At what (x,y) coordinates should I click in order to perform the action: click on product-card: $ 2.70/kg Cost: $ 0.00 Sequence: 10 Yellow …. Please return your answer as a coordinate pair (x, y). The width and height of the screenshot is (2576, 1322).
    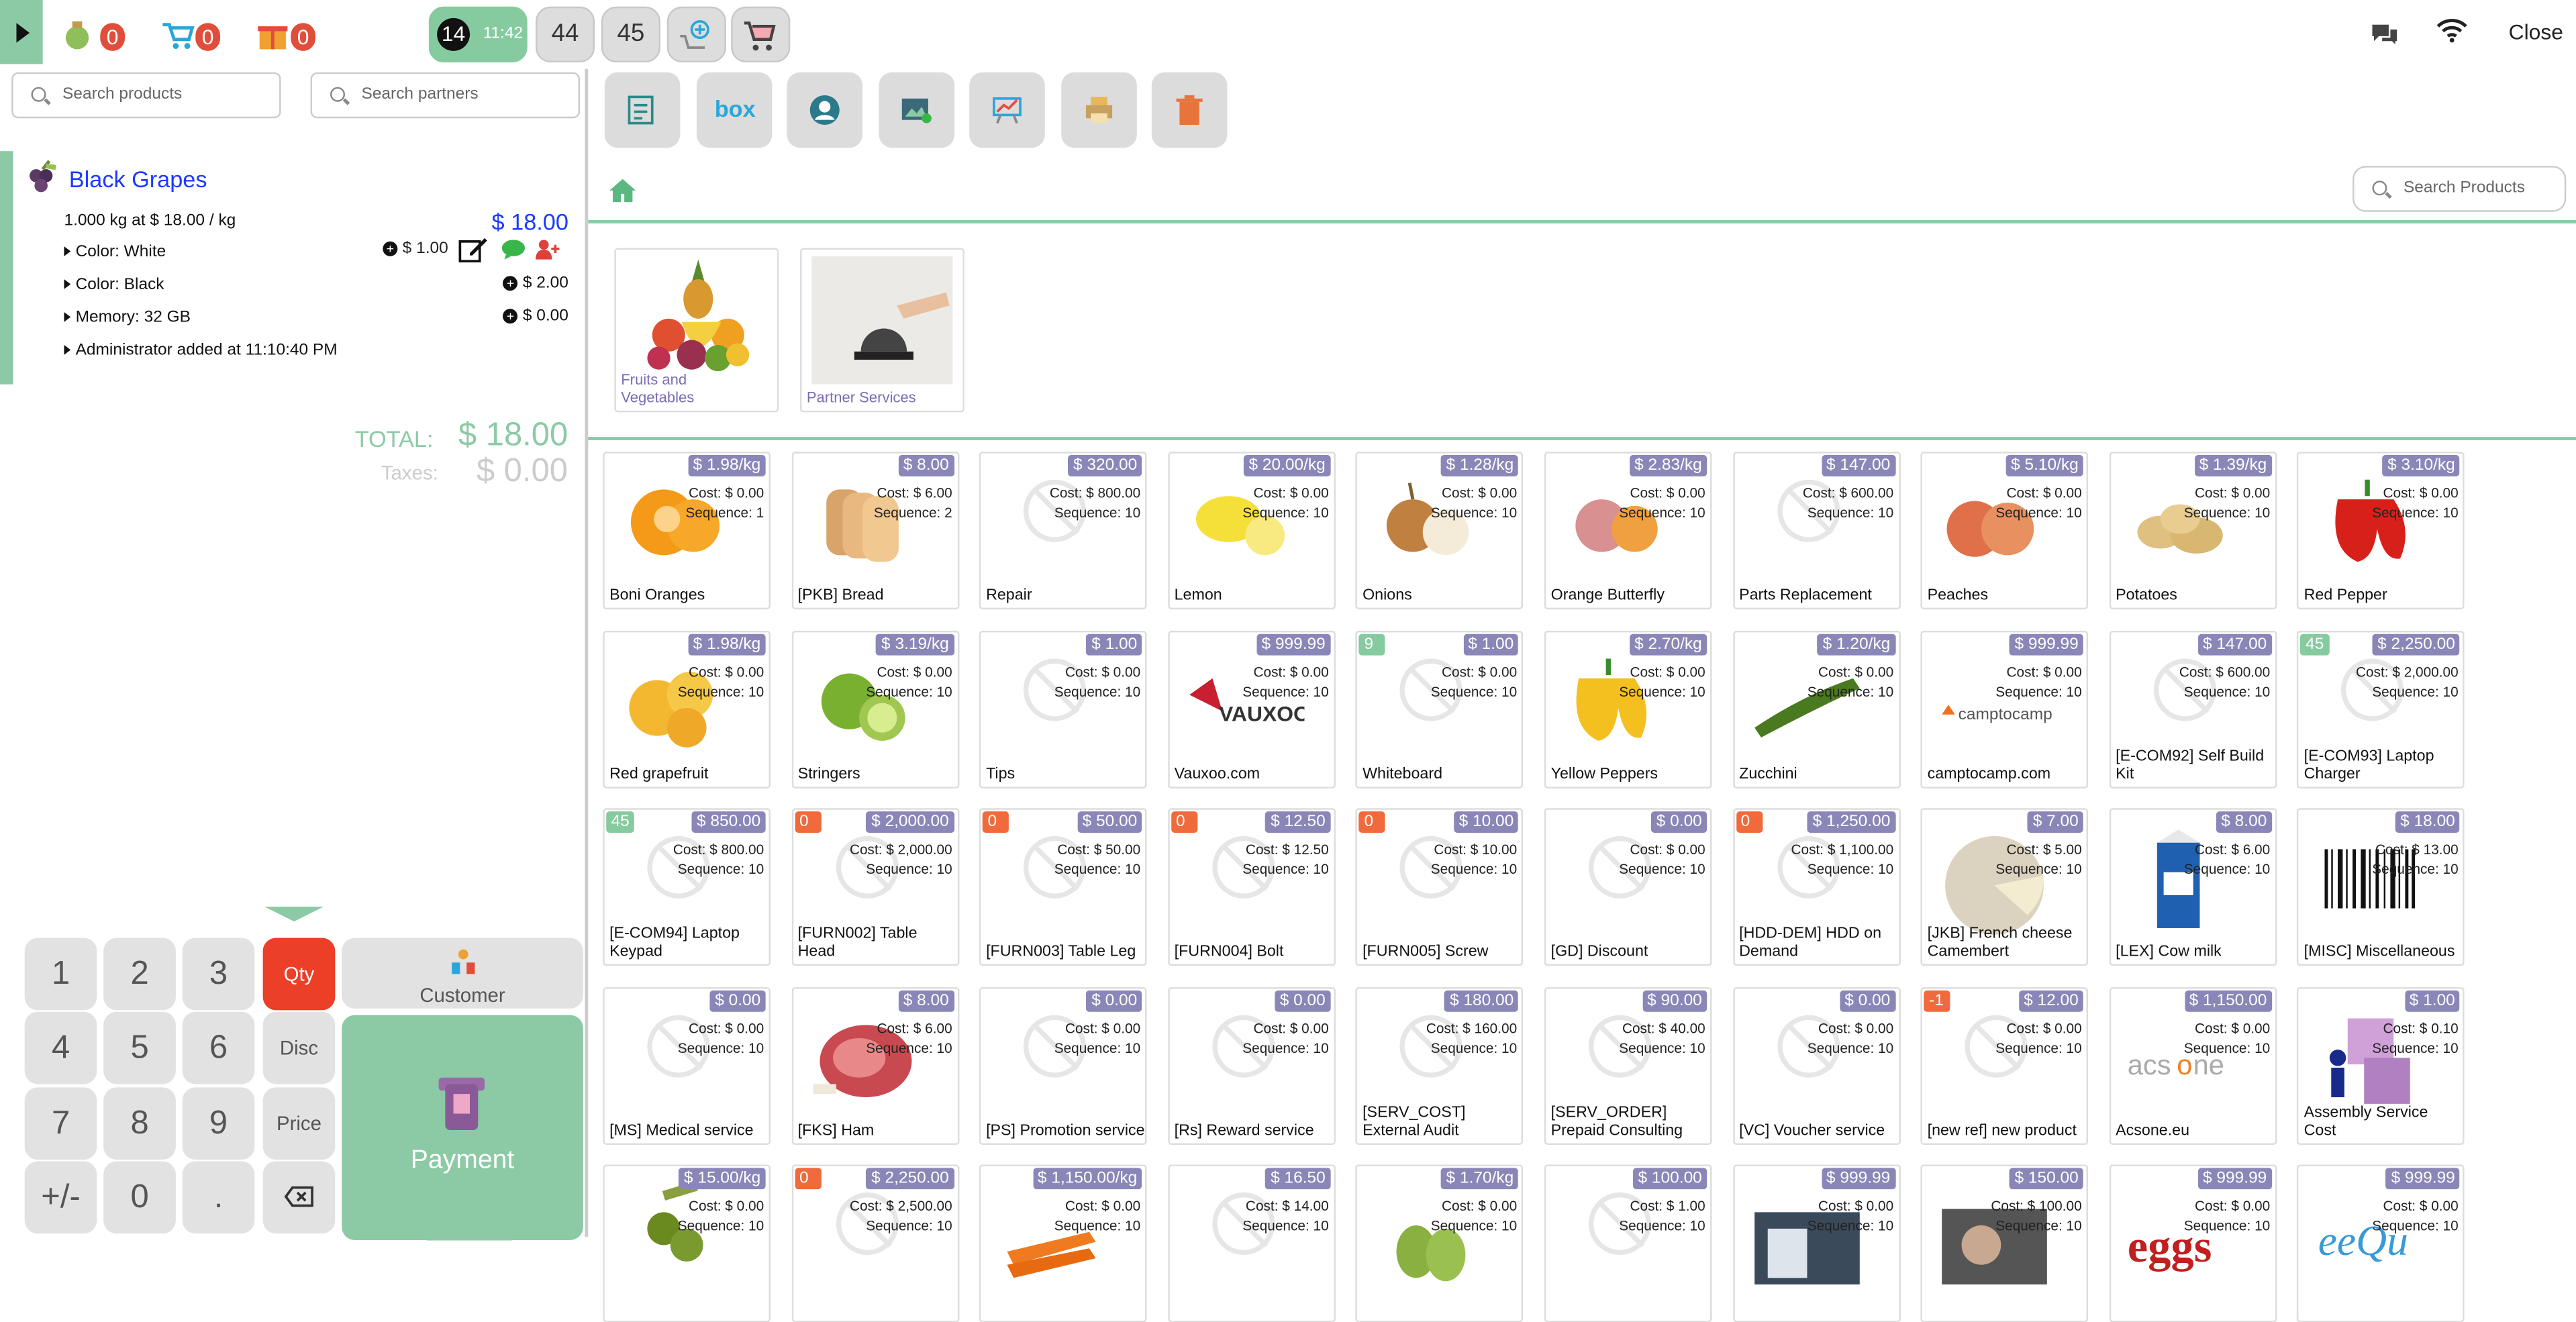
    Looking at the image, I should click on (1628, 708).